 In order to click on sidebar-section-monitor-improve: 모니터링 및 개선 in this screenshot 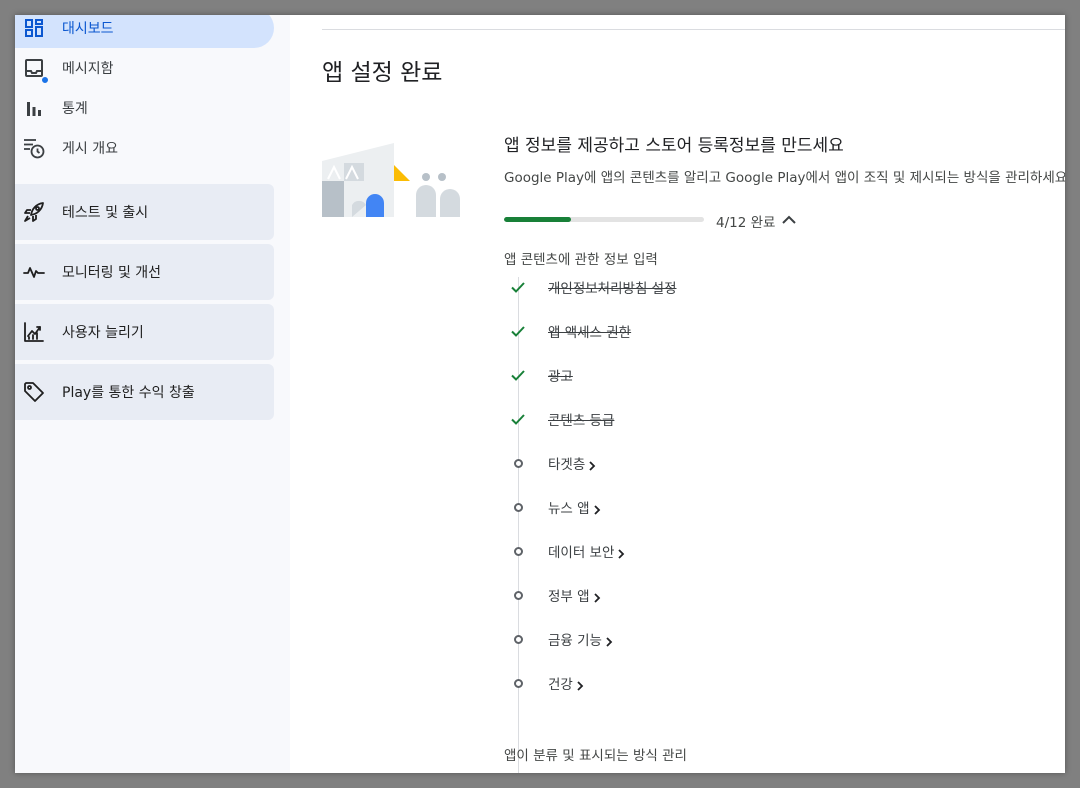, I will do `click(144, 272)`.